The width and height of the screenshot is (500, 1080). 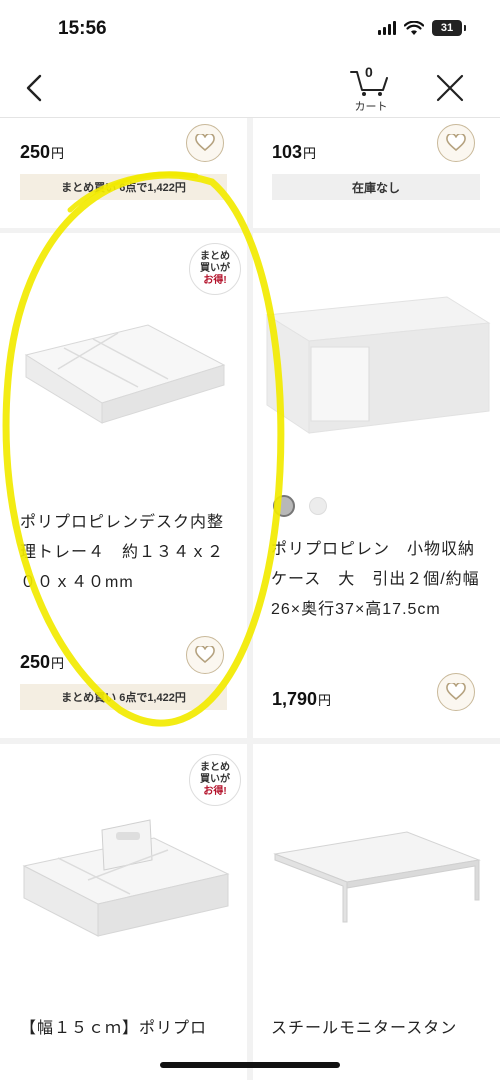 What do you see at coordinates (375, 579) in the screenshot?
I see `product-name: ポリプロピレン 小物収納ケース 大 引出２個/約幅26×奥行37×高17.5cm` at bounding box center [375, 579].